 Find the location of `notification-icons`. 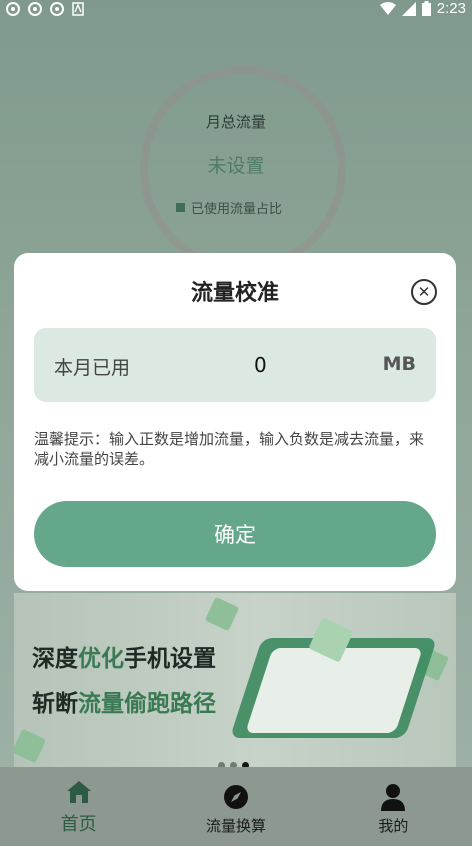

notification-icons is located at coordinates (46, 9).